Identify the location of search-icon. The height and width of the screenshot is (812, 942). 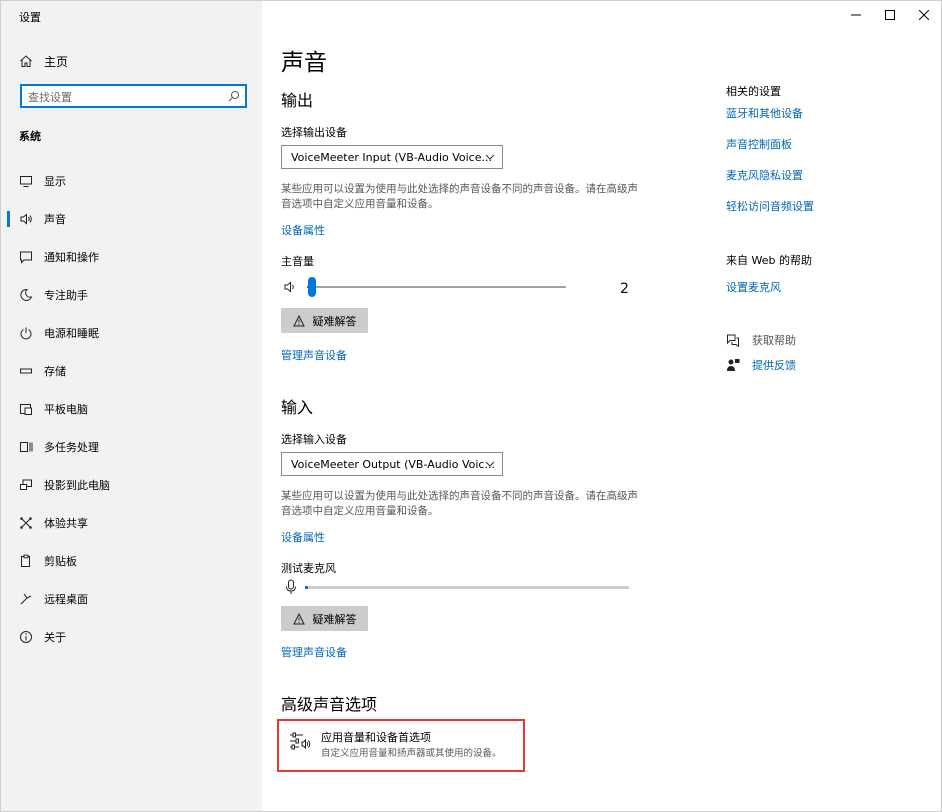
(234, 96).